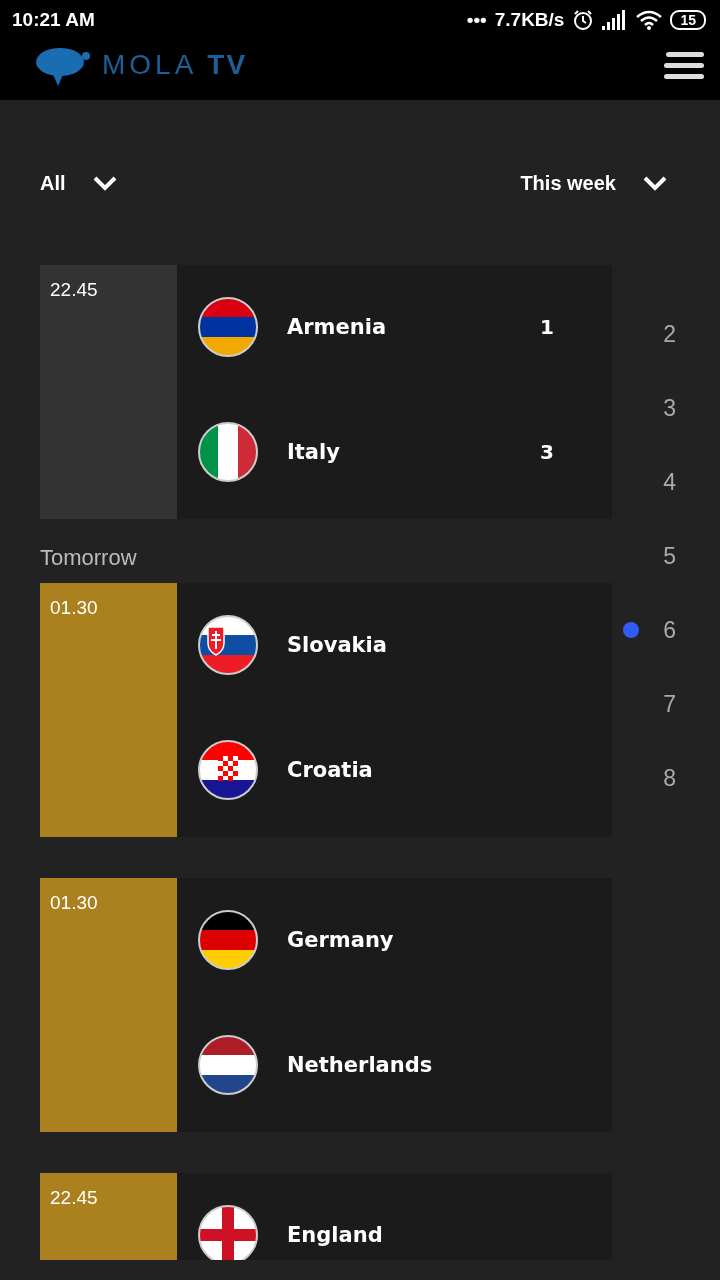  Describe the element at coordinates (330, 770) in the screenshot. I see `team-name: Croatia` at that location.